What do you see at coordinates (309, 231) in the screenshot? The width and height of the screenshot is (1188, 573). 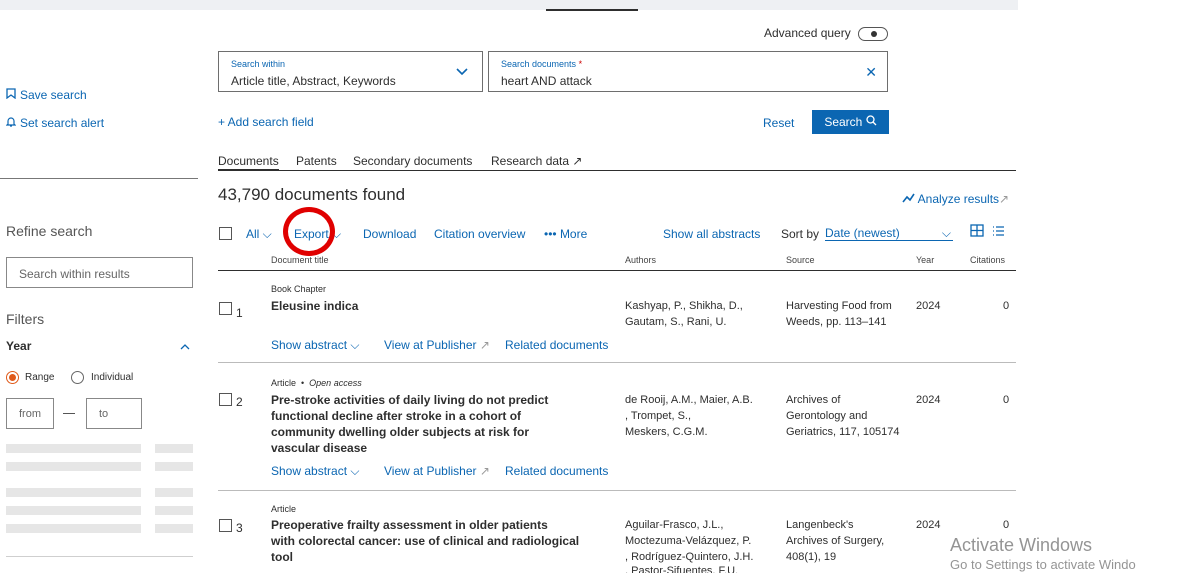 I see `annotation-circle` at bounding box center [309, 231].